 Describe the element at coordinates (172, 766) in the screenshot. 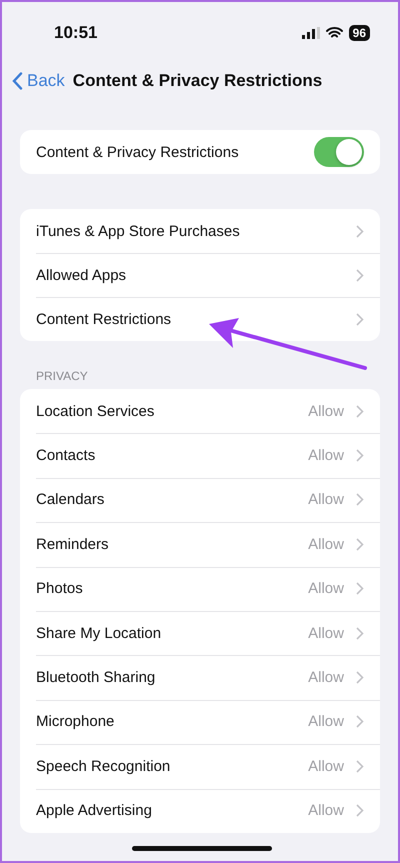

I see `row-label: Speech Recognition` at that location.